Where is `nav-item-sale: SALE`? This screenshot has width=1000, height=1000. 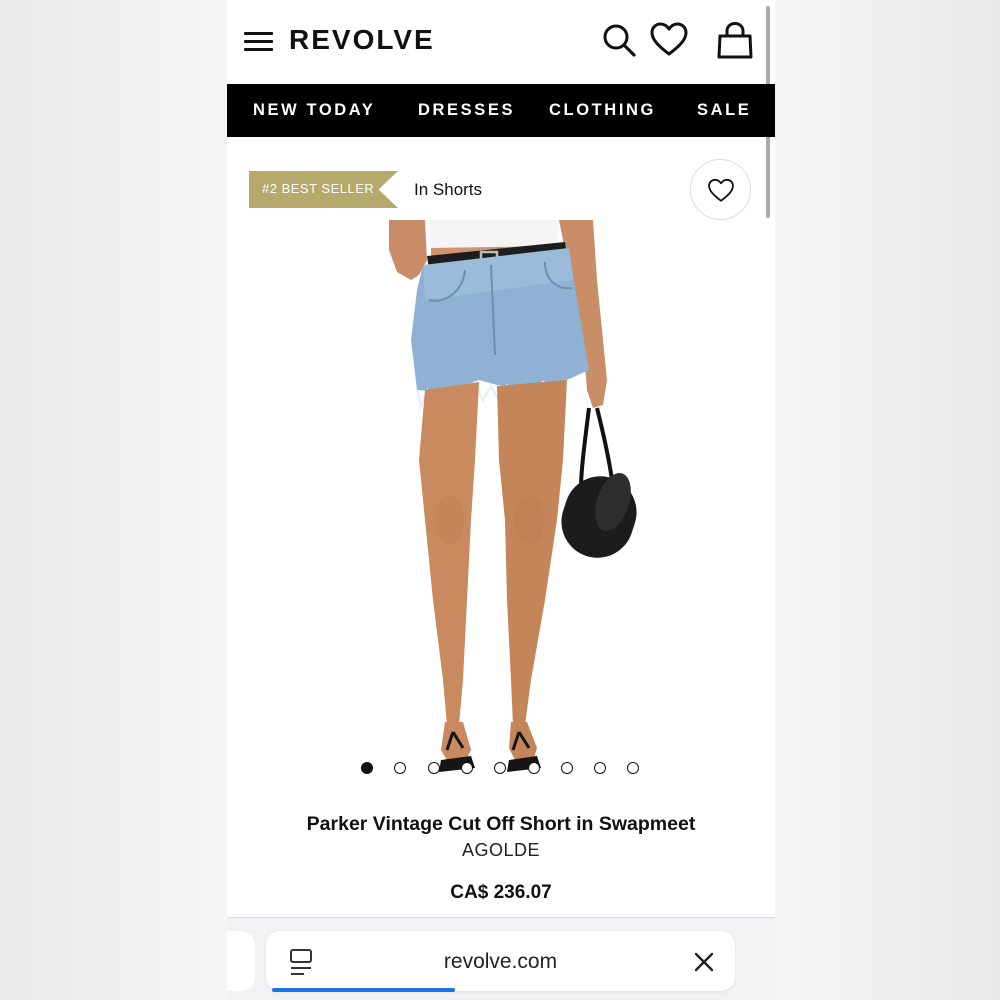
nav-item-sale: SALE is located at coordinates (724, 110).